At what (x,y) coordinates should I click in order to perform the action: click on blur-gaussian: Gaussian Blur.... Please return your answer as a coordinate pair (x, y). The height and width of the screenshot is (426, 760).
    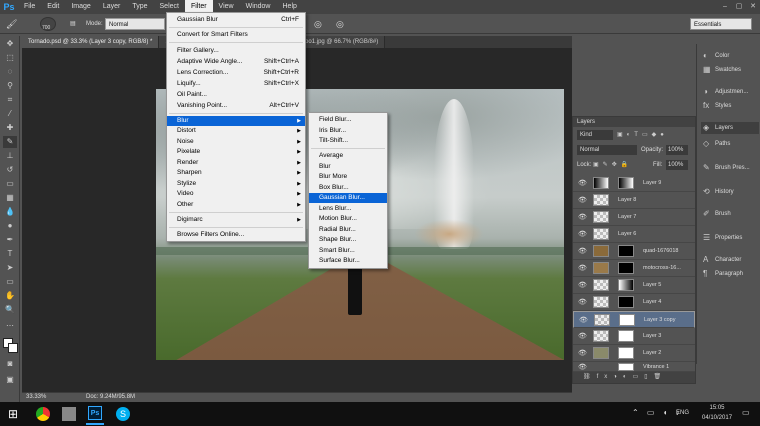
    Looking at the image, I should click on (348, 198).